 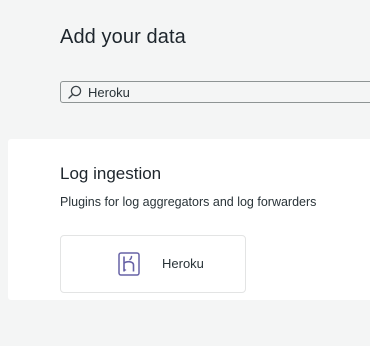 I want to click on search-icon, so click(x=75, y=92).